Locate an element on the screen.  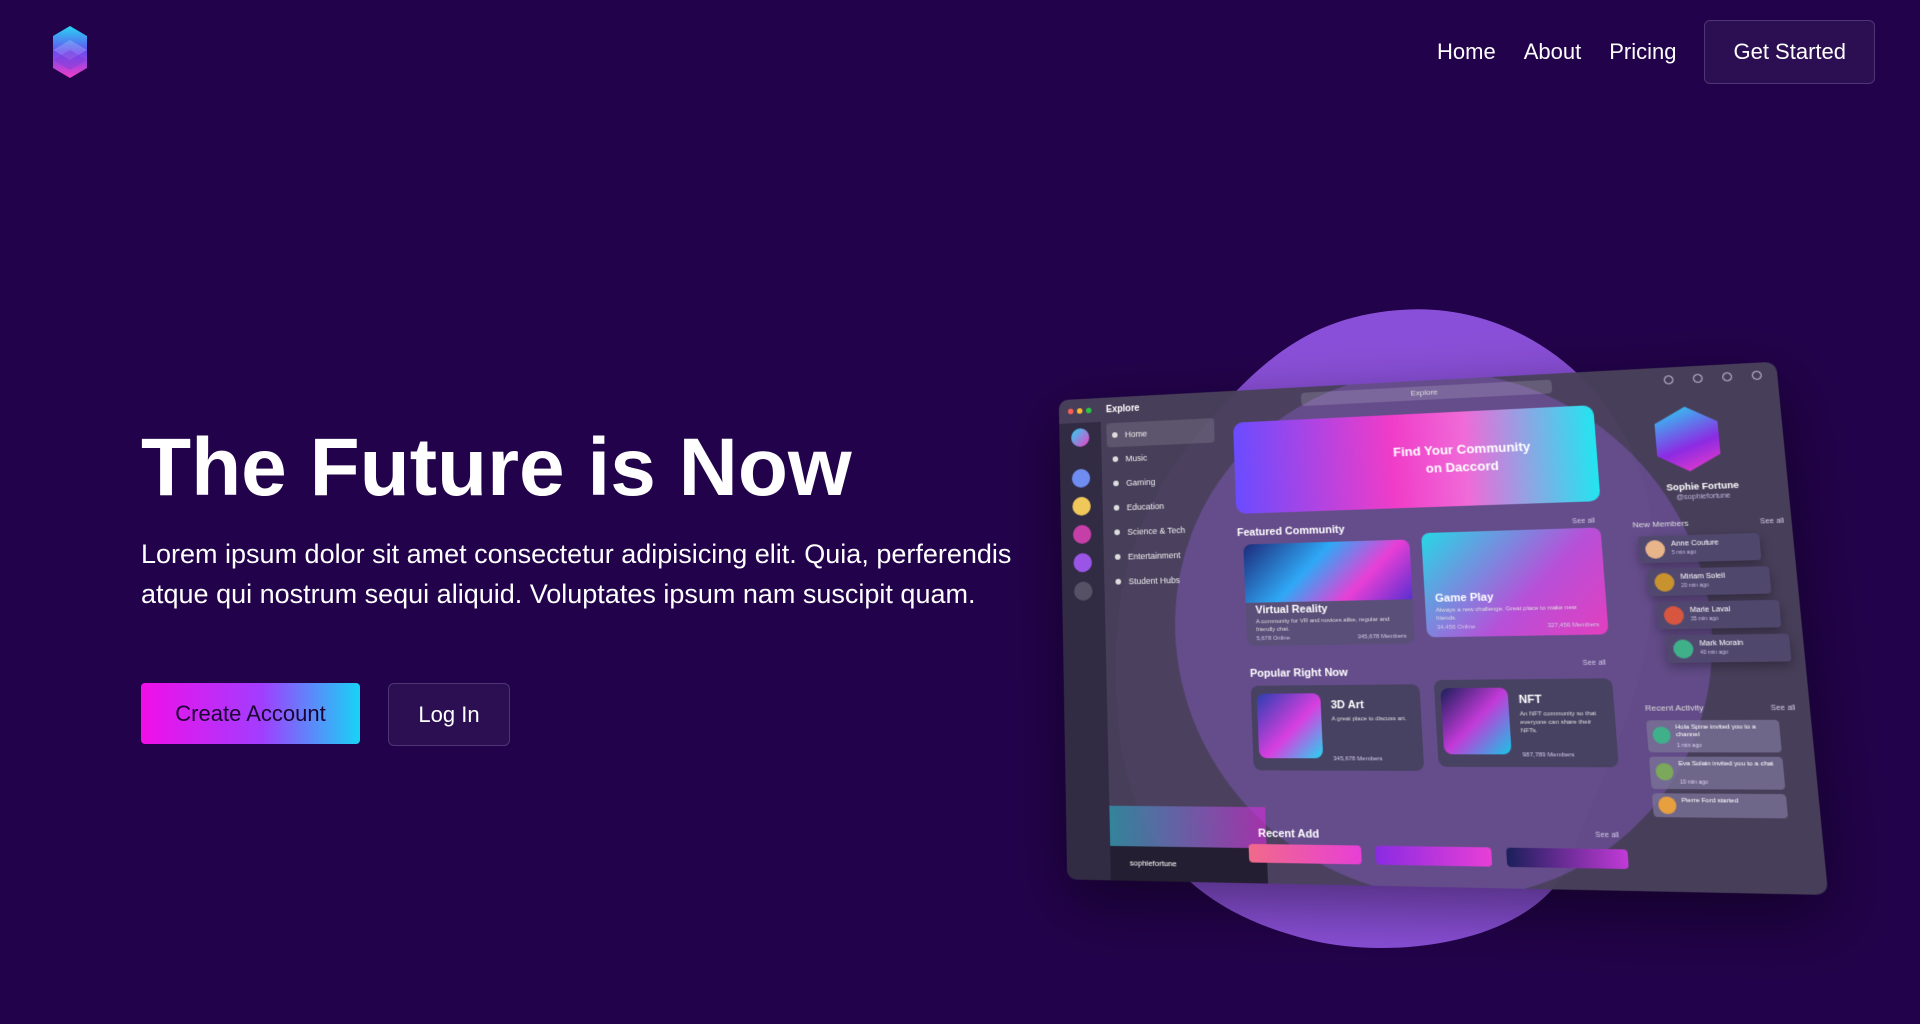
bell-icon is located at coordinates (1698, 378).